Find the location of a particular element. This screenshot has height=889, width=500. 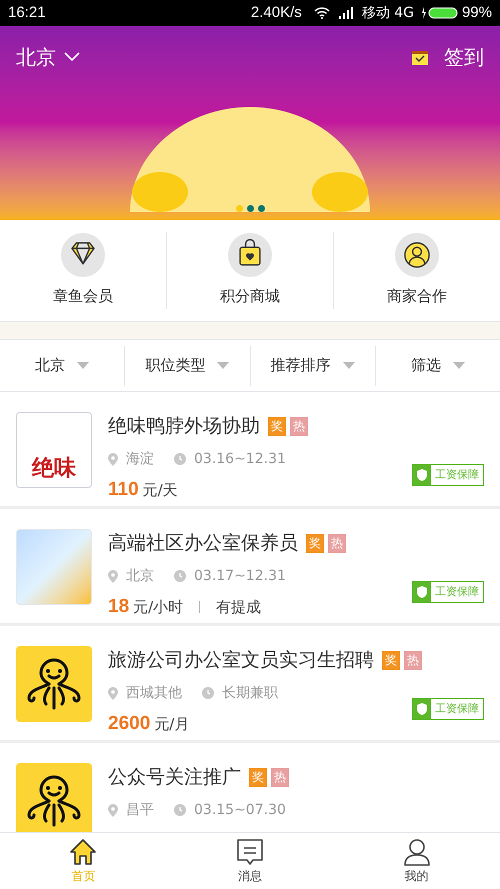

job-period: 长期兼职 is located at coordinates (250, 693).